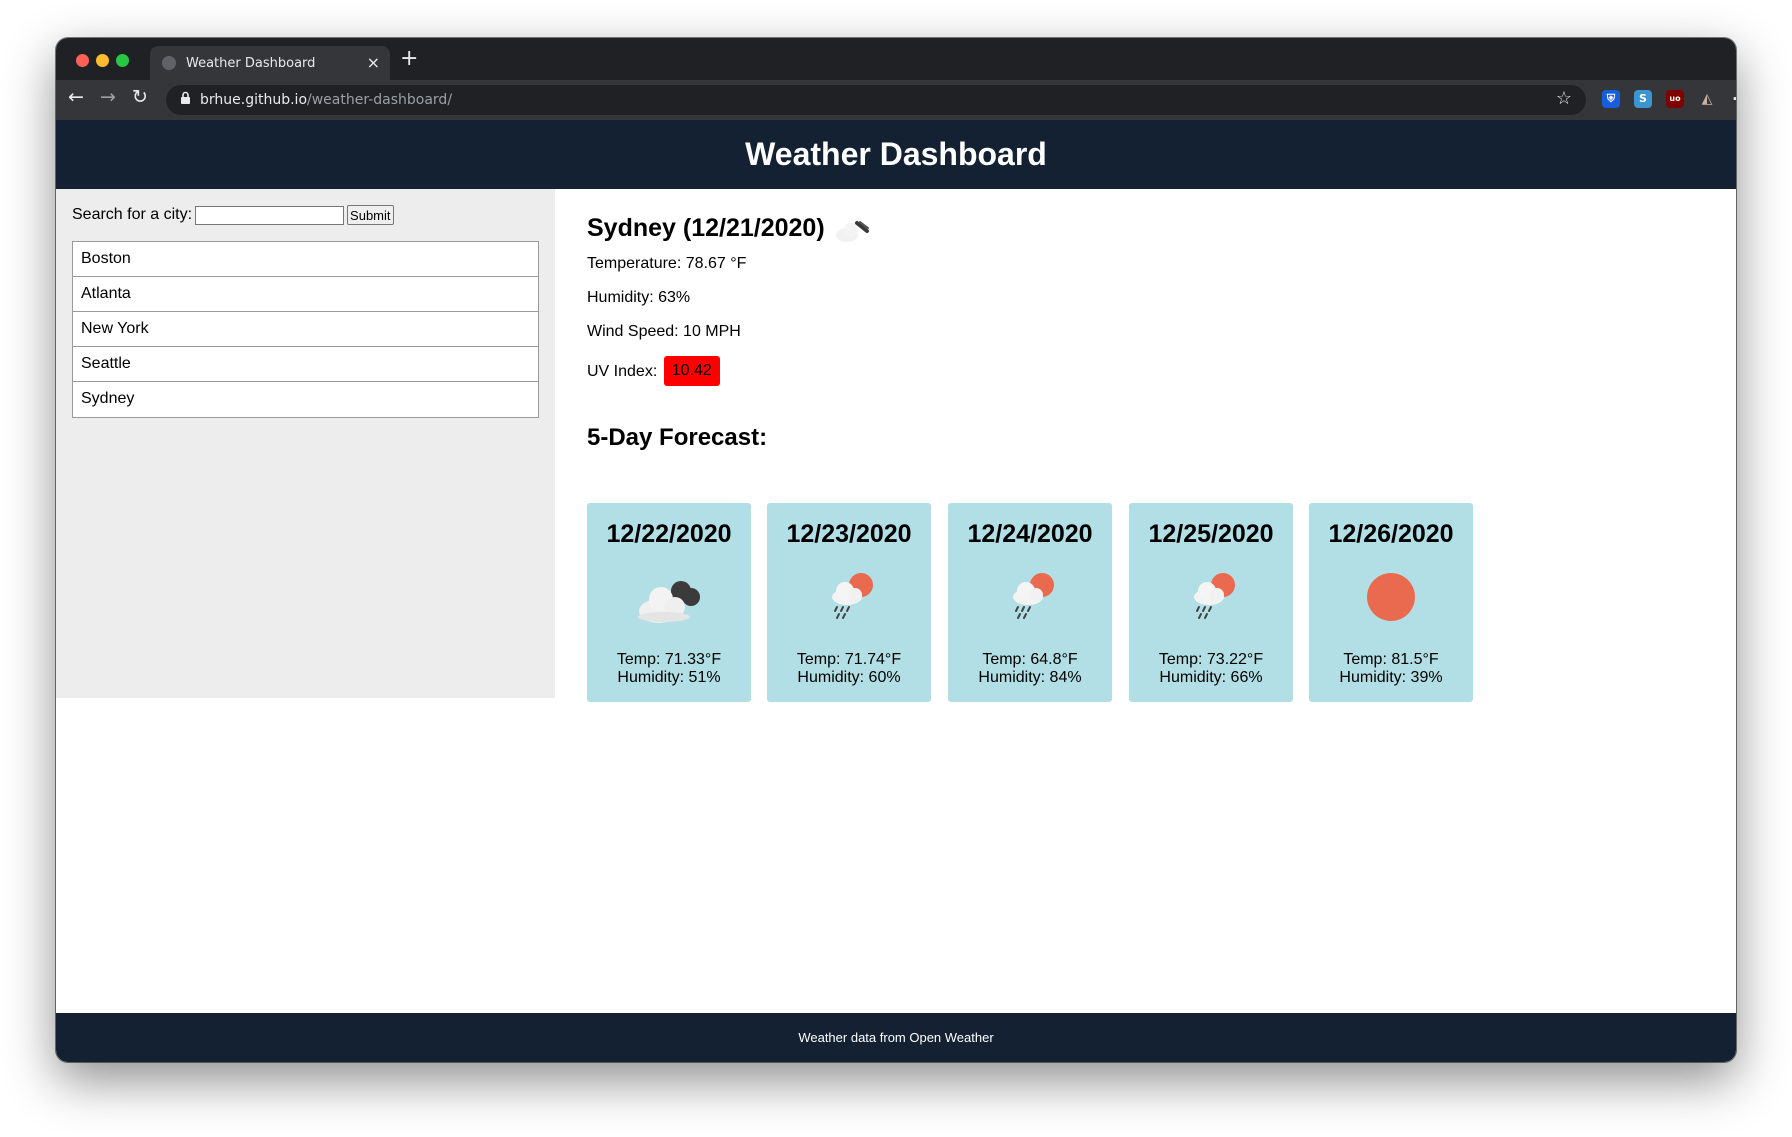 This screenshot has height=1137, width=1792. I want to click on forecast-card: 12/25/2020 Temp: 73.22°F Humidity: 66%, so click(1211, 602).